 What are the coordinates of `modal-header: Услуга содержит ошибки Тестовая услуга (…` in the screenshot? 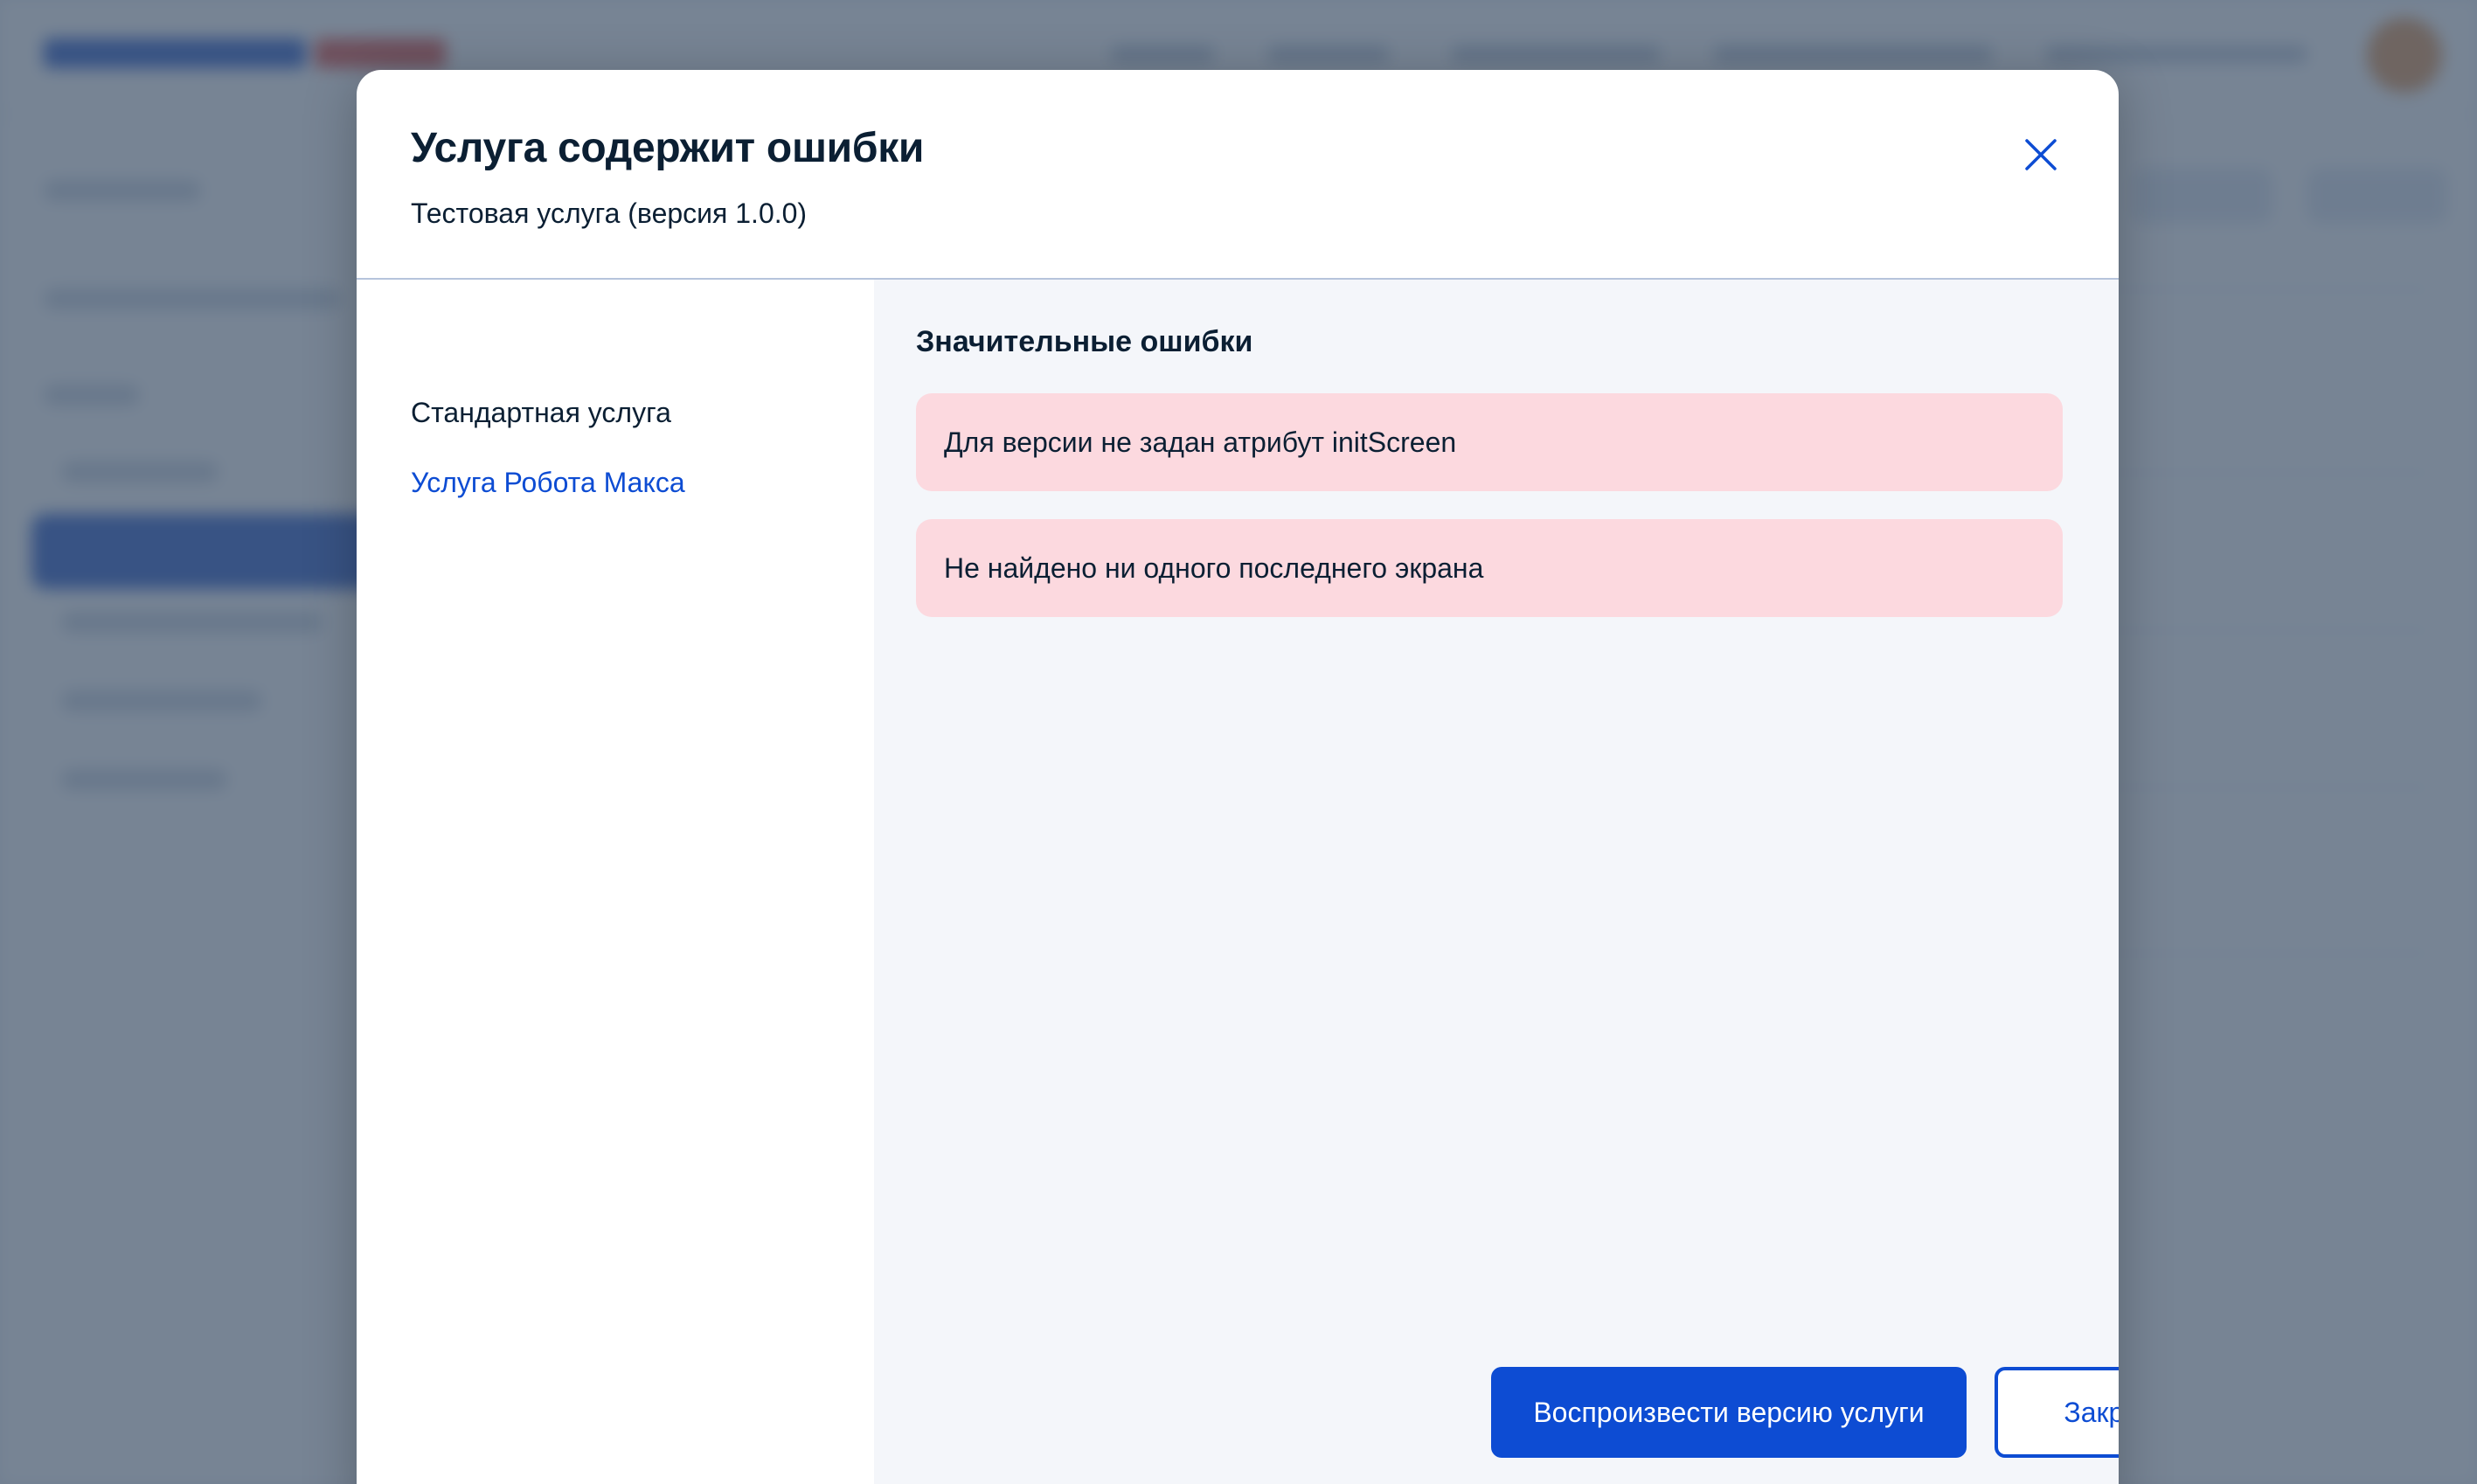 It's located at (1238, 175).